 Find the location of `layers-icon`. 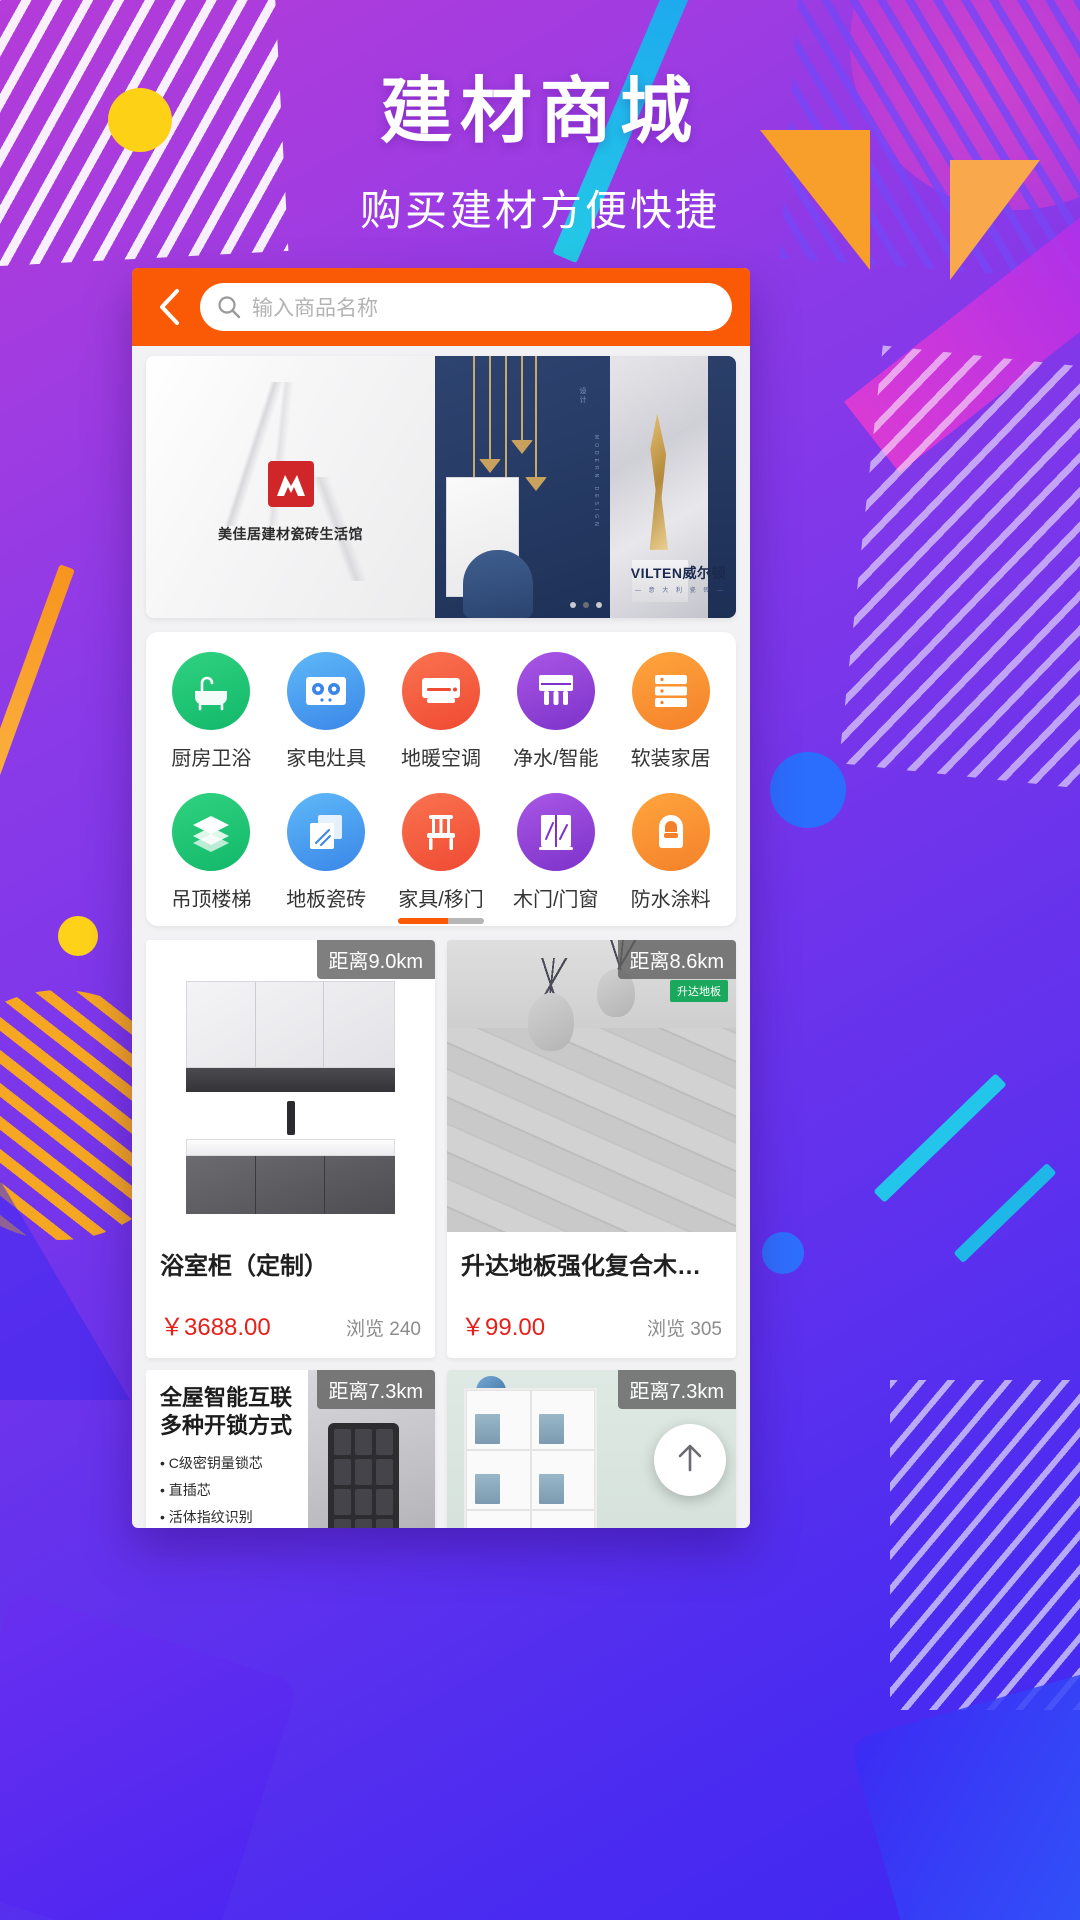

layers-icon is located at coordinates (211, 832).